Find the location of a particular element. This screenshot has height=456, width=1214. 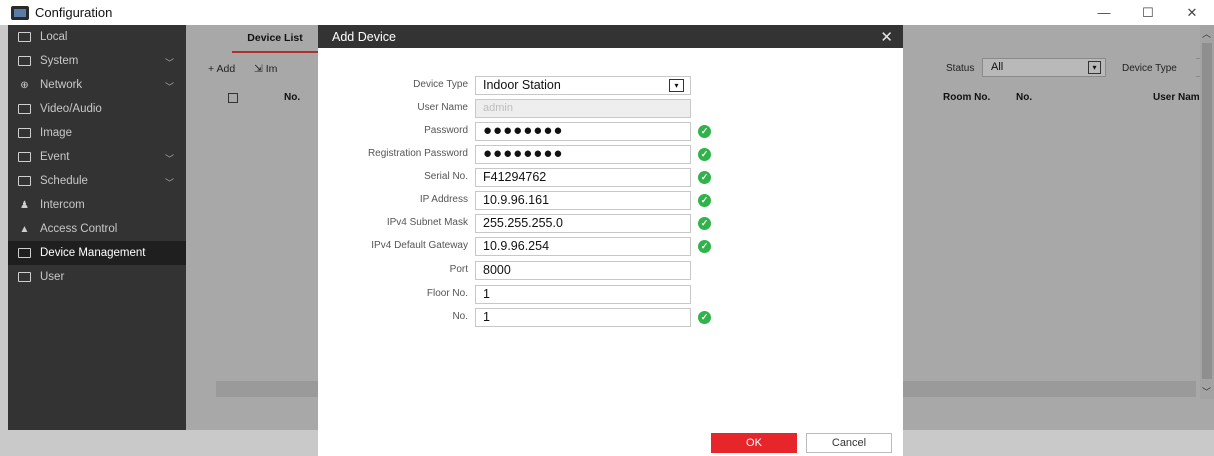

scrollbar-thumb is located at coordinates (1207, 211).